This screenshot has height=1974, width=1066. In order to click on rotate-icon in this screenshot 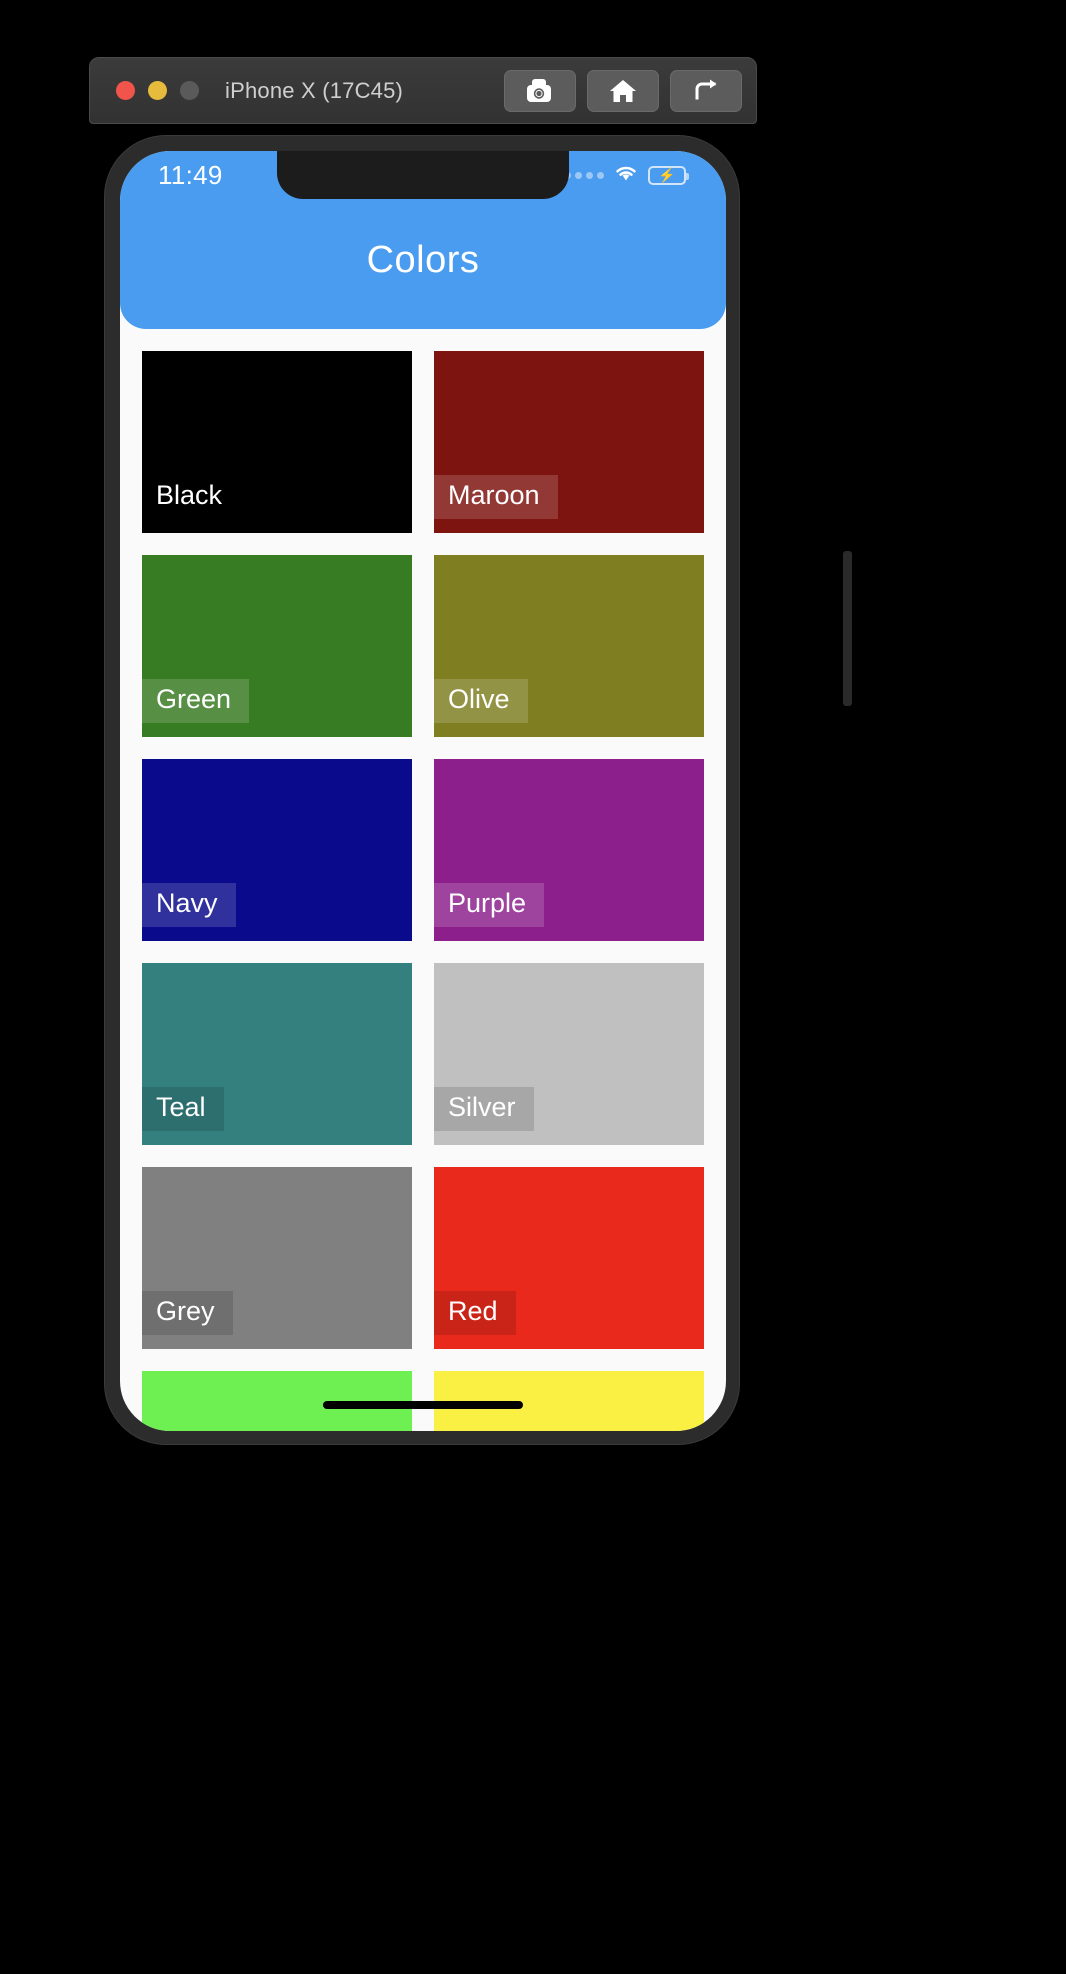, I will do `click(706, 91)`.